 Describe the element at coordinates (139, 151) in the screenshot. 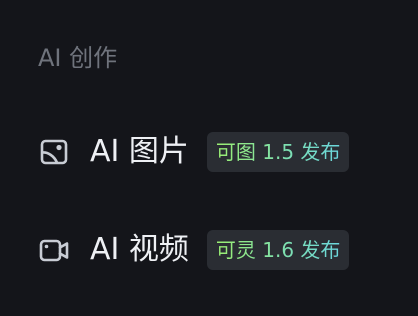

I see `nav-item-label: AI 图片` at that location.